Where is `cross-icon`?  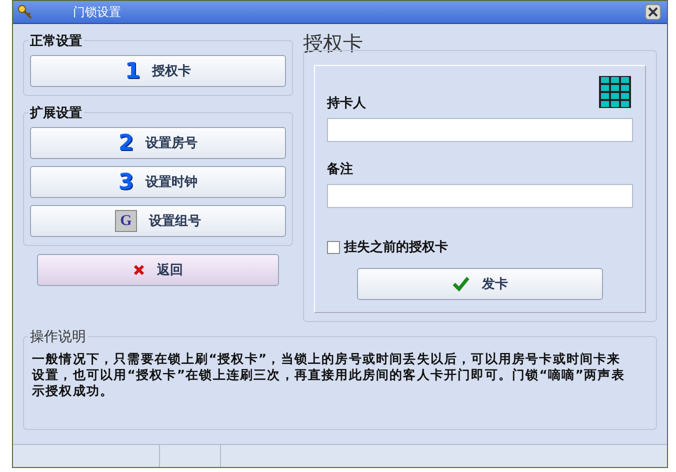
cross-icon is located at coordinates (139, 270).